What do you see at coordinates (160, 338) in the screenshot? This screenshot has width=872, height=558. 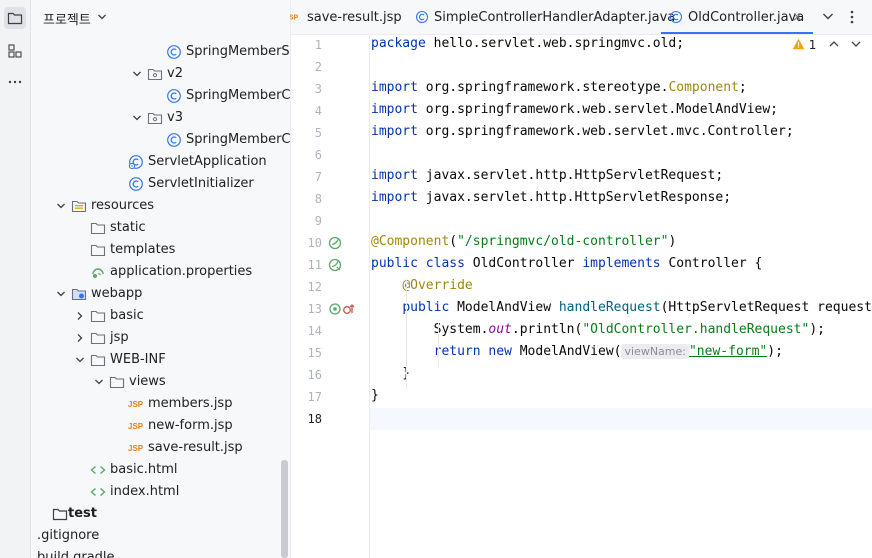 I see `tree-item: jsp` at bounding box center [160, 338].